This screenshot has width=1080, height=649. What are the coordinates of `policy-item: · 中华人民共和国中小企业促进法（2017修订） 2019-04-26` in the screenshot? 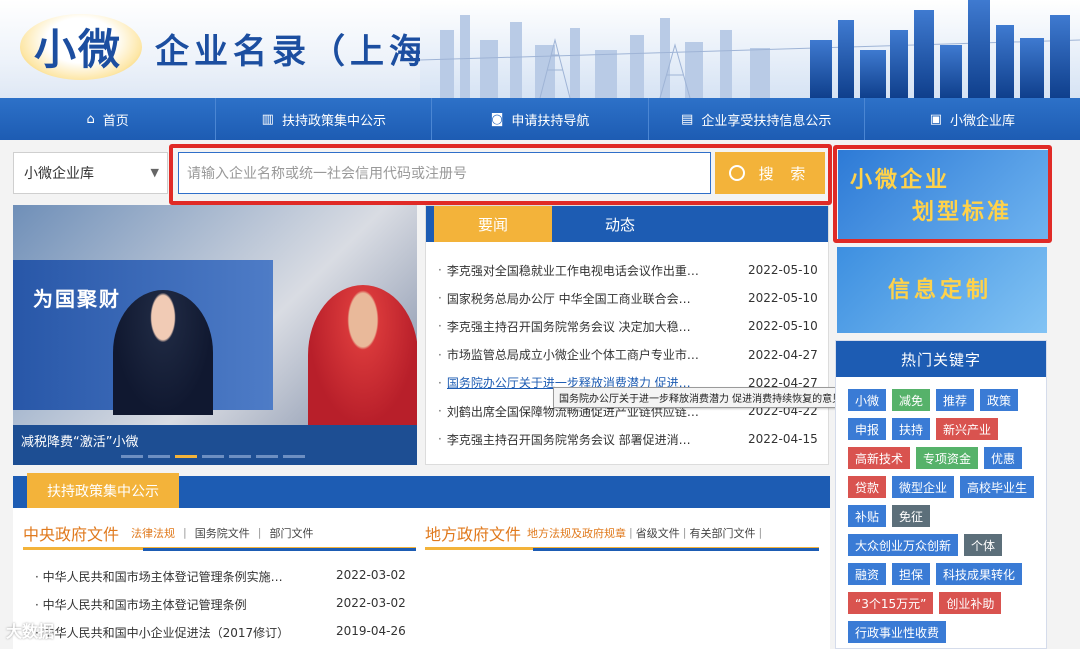 It's located at (220, 632).